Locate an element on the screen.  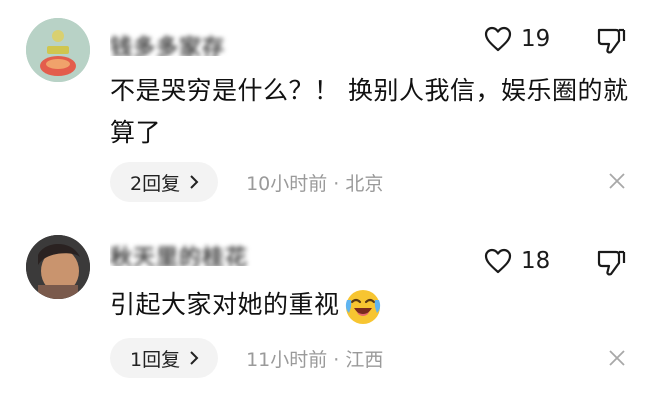
comment-text: 引起大家对她的重视 is located at coordinates (370, 305).